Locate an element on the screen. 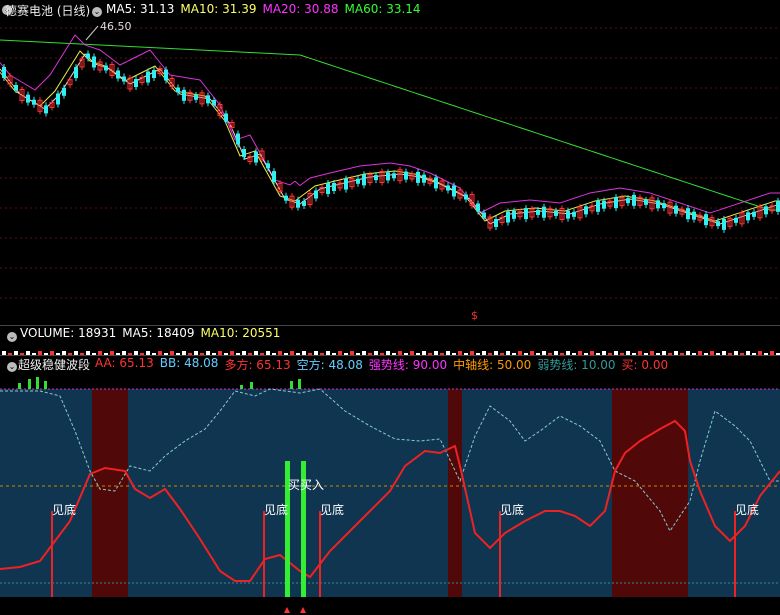 This screenshot has height=615, width=780. ma-toggle-icon: ⌄ is located at coordinates (98, 10).